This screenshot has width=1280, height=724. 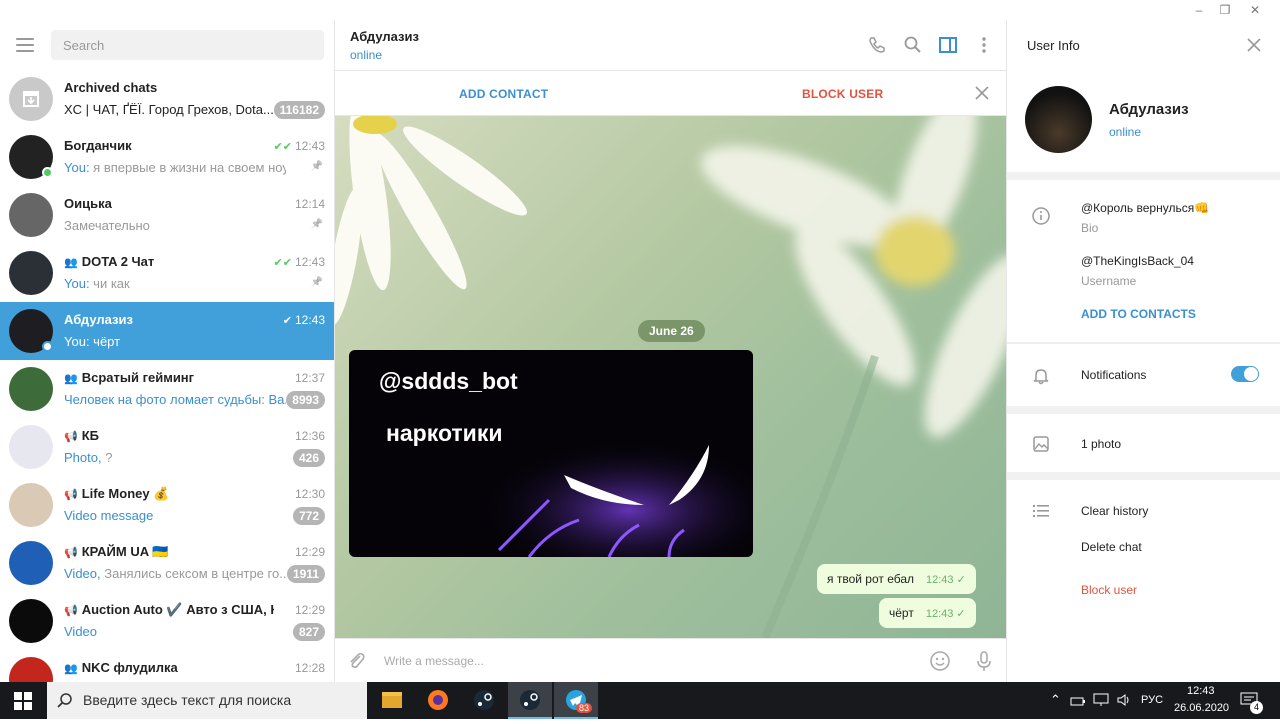 I want to click on network-icon, so click(x=1101, y=700).